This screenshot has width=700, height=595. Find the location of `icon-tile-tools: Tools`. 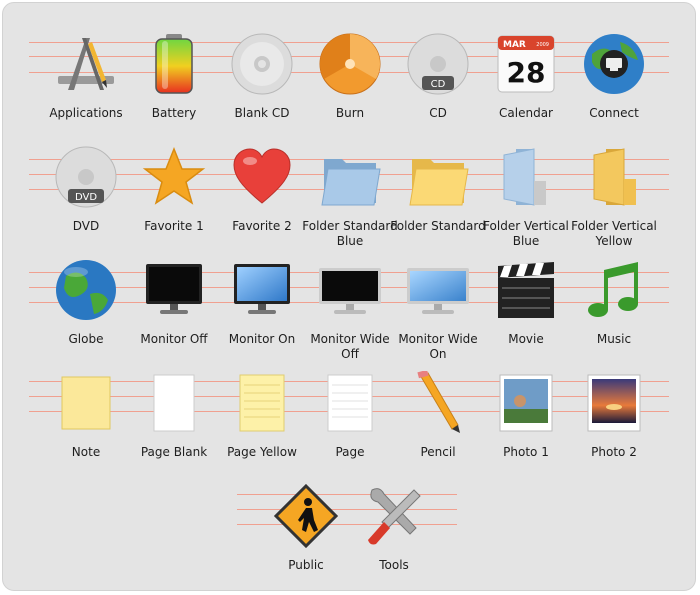

icon-tile-tools: Tools is located at coordinates (394, 538).